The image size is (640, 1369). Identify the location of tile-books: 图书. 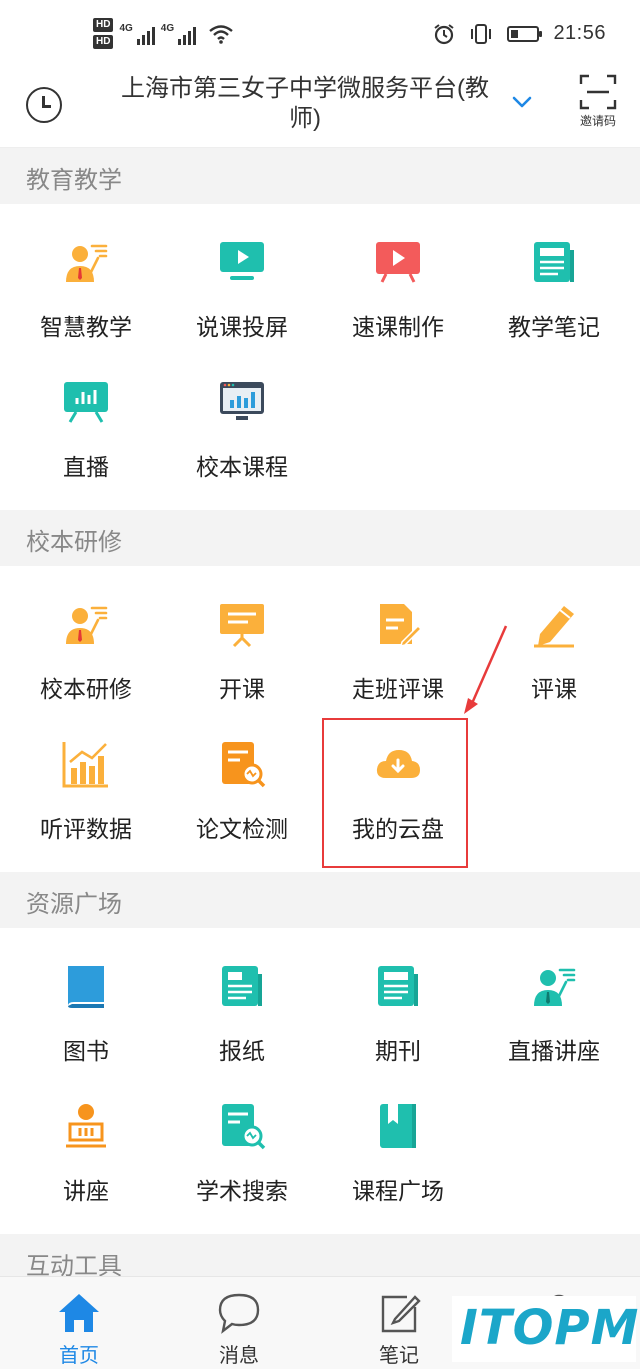
(86, 998).